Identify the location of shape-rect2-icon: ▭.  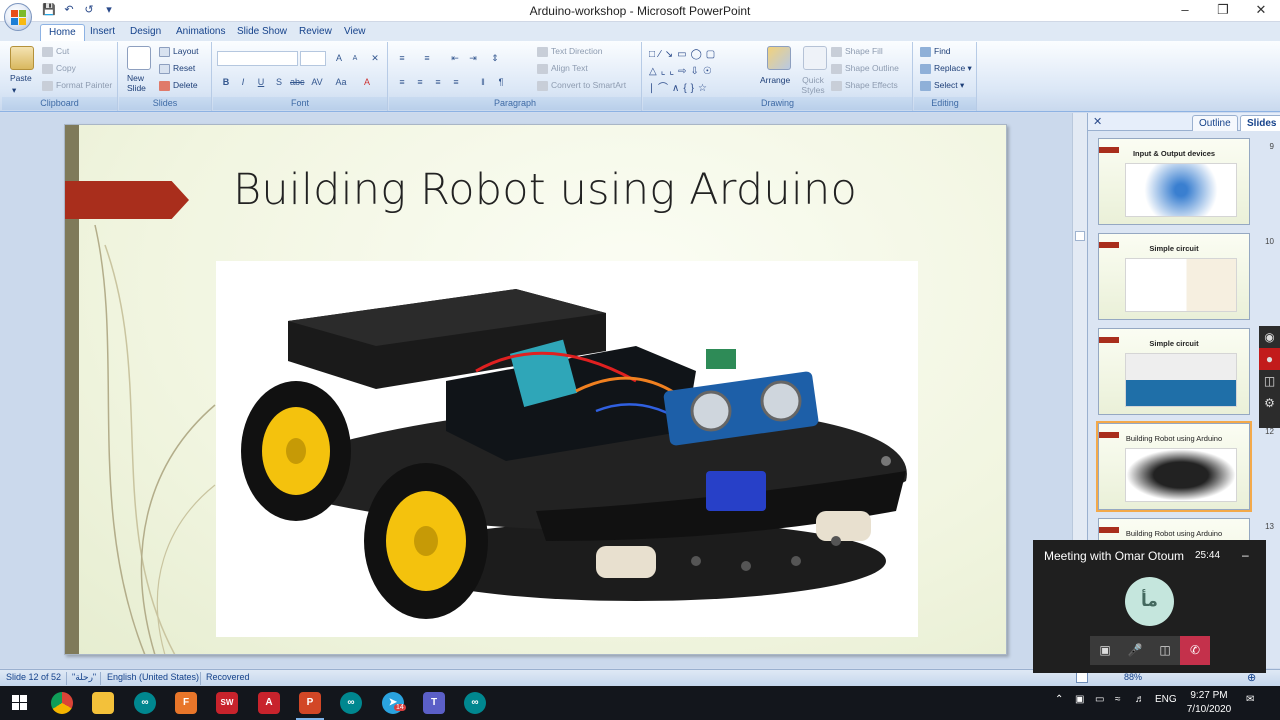
(683, 54).